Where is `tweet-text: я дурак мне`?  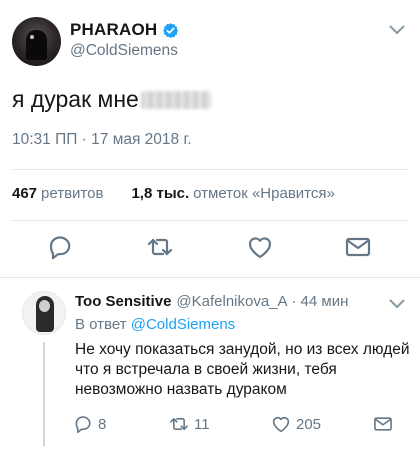
tweet-text: я дурак мне is located at coordinates (111, 99).